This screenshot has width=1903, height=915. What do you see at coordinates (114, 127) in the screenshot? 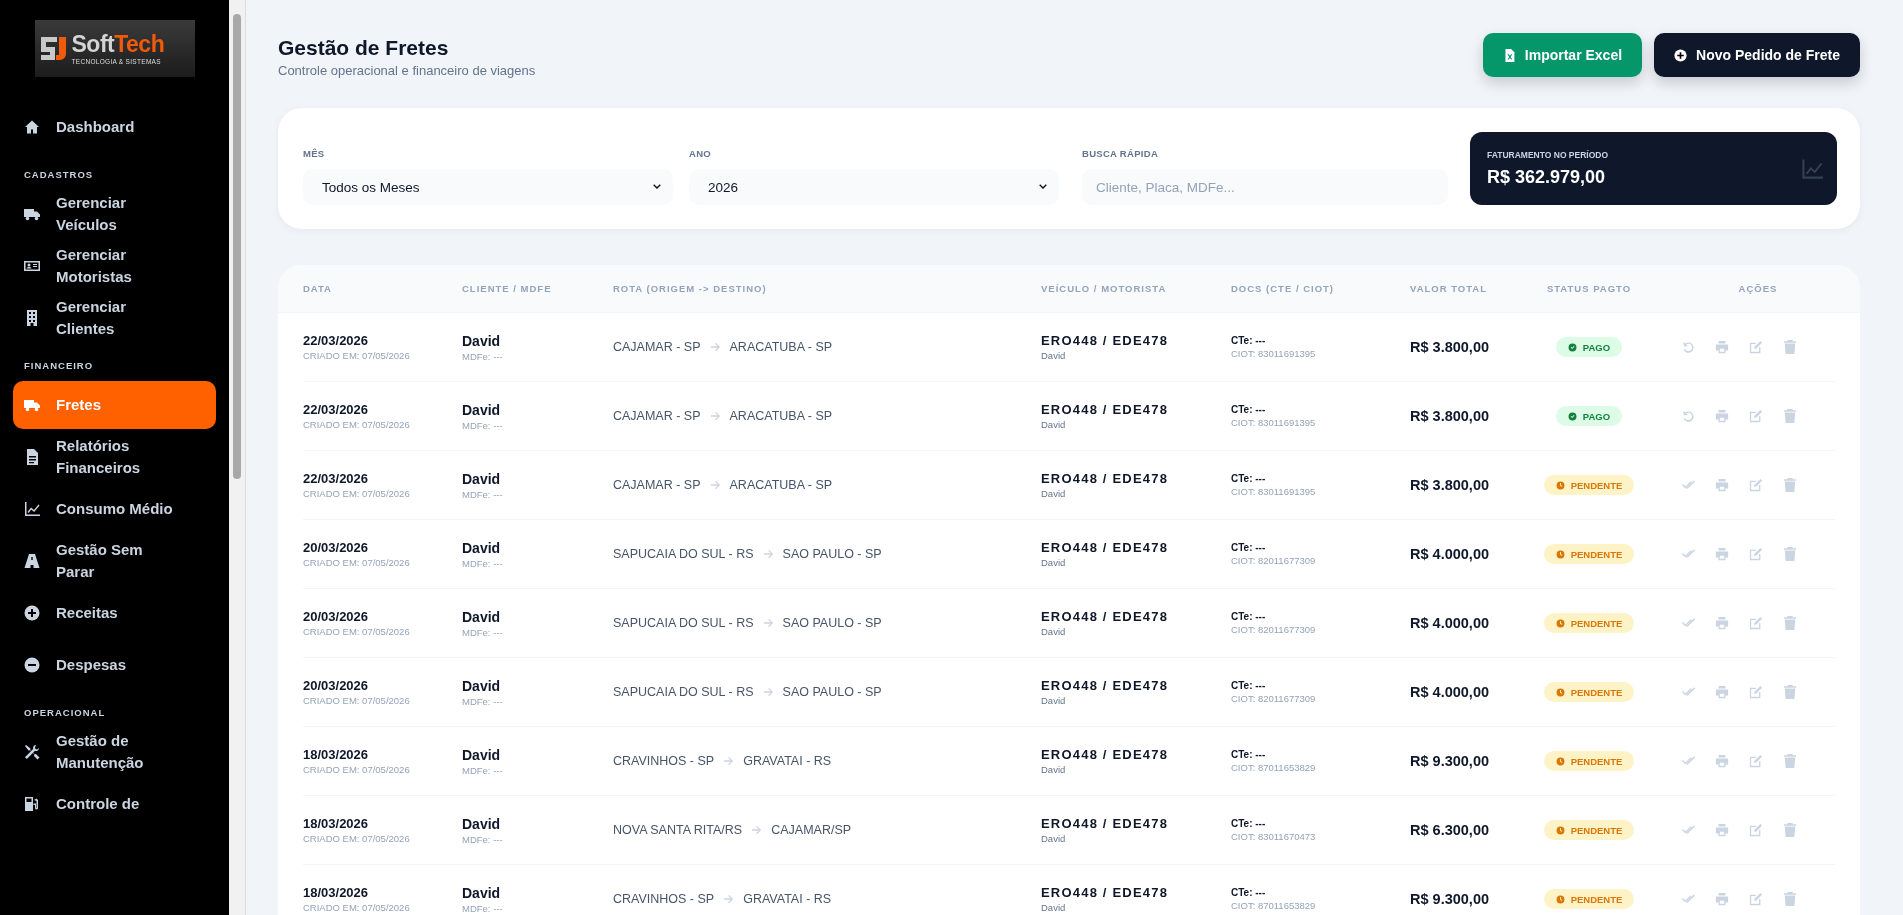
I see `nav-item: Dashboard` at bounding box center [114, 127].